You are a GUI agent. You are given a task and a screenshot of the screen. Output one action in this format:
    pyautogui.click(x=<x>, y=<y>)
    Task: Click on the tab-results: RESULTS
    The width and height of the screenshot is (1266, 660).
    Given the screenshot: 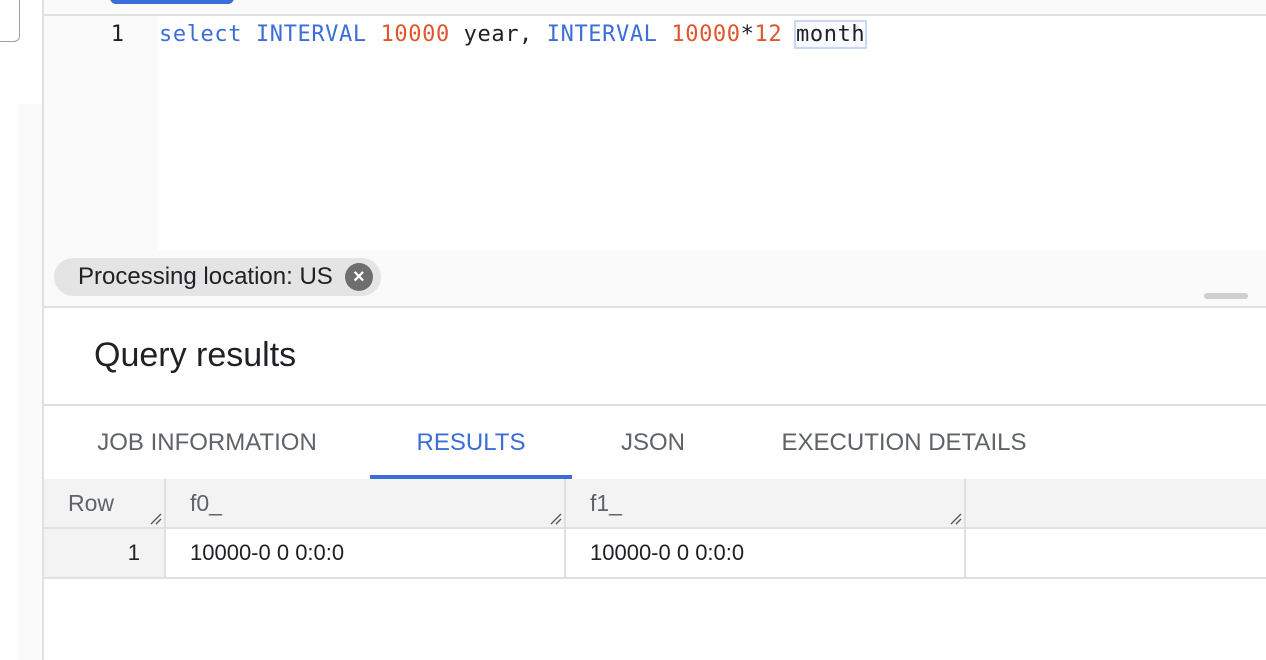 What is the action you would take?
    pyautogui.click(x=471, y=442)
    